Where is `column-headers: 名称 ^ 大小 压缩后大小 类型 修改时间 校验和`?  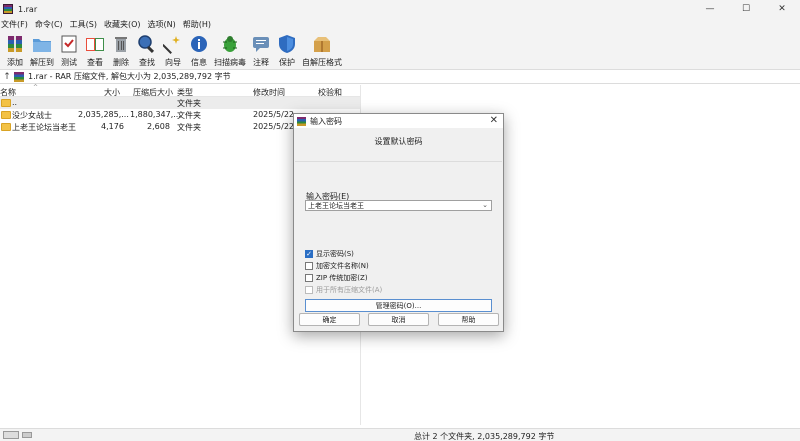
column-headers: 名称 ^ 大小 压缩后大小 类型 修改时间 校验和 is located at coordinates (180, 90).